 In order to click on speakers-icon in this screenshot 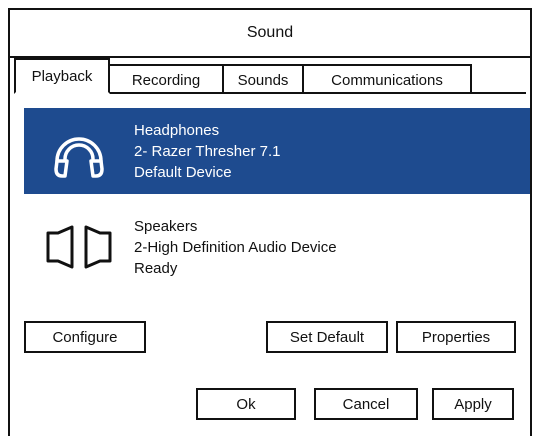, I will do `click(79, 247)`.